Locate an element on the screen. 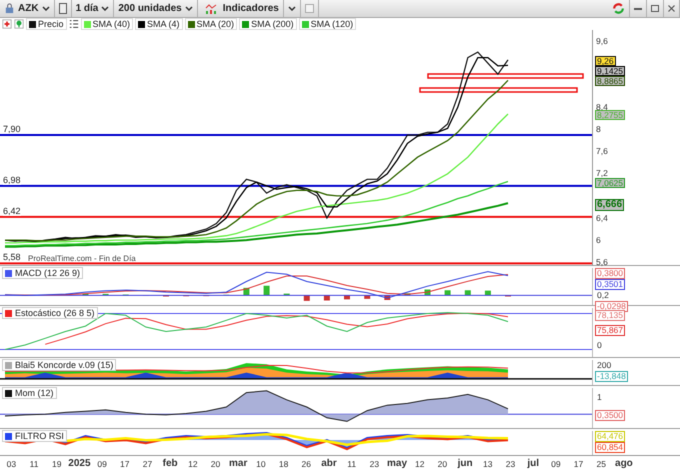 Image resolution: width=680 pixels, height=470 pixels. indicator-title: Estocástico (26 8 5) is located at coordinates (50, 313).